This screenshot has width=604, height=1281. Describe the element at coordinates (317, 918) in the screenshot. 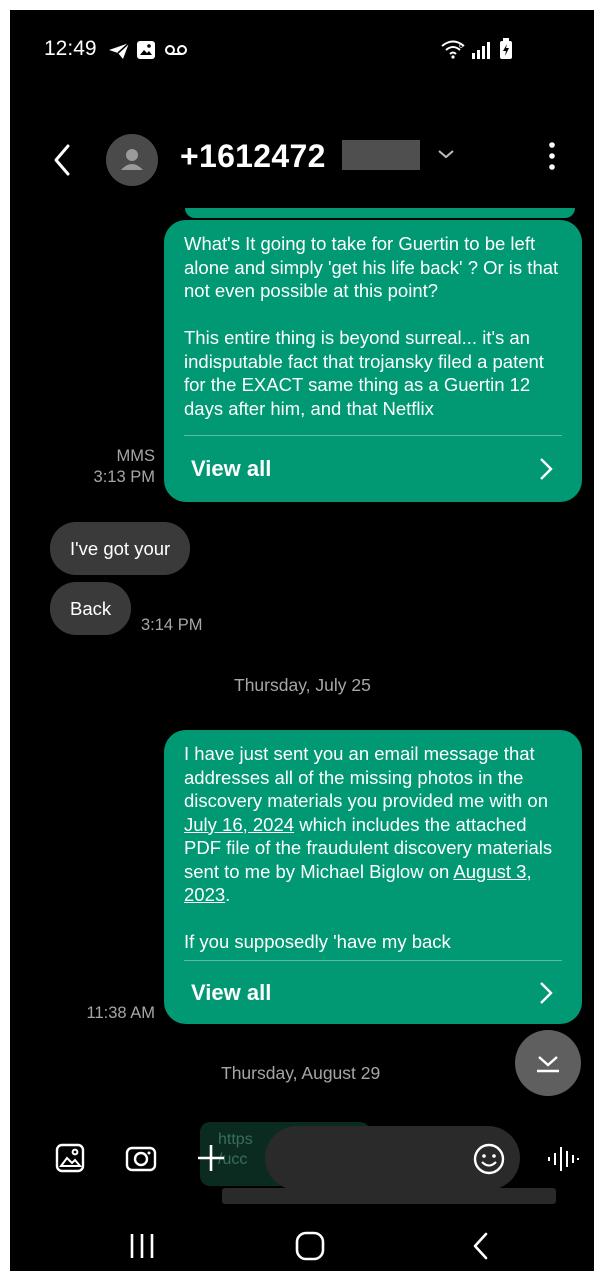

I see `message-text-part: . If you supposedly 'have my back` at that location.